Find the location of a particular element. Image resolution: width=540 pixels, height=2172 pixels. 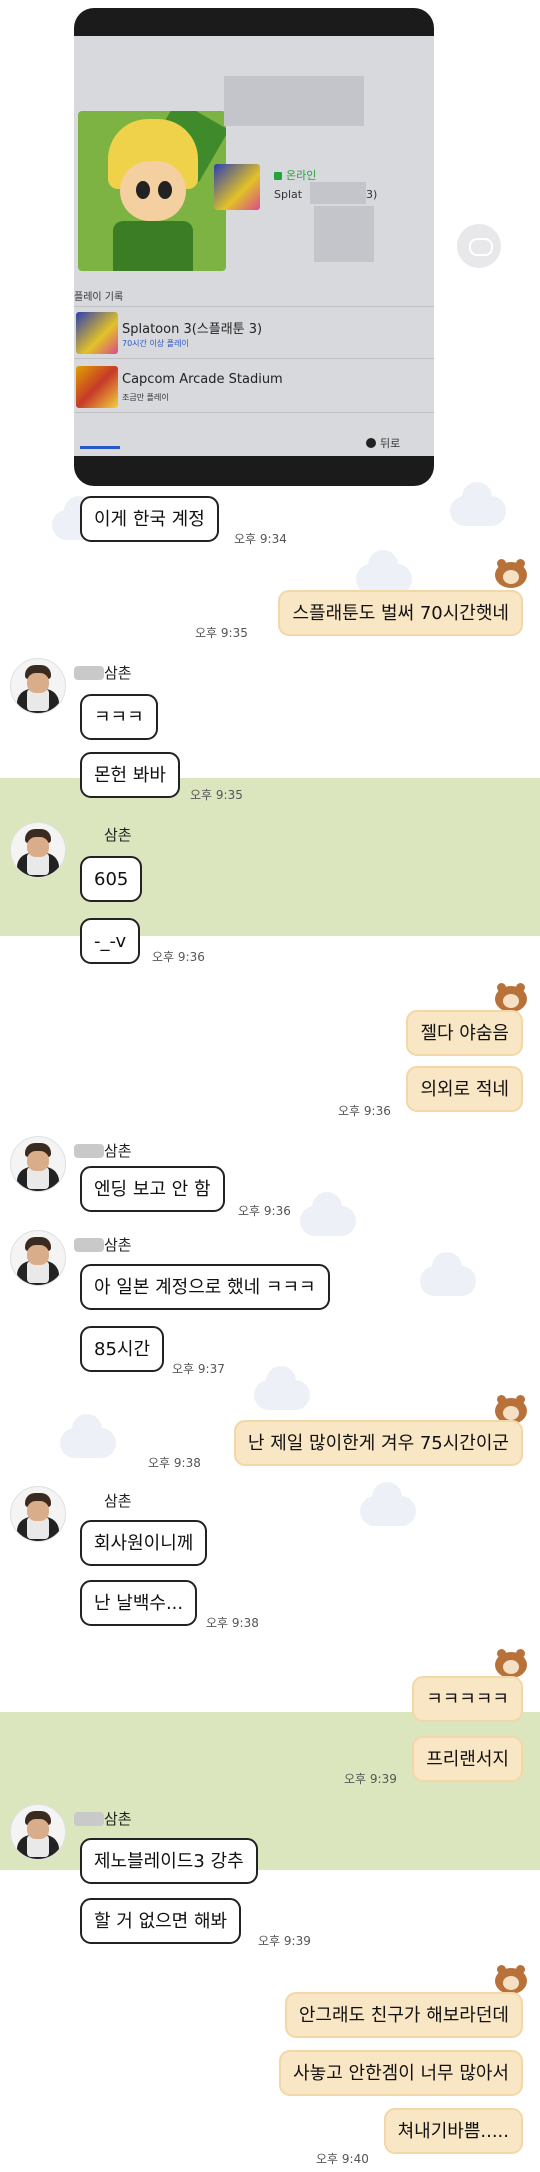

current-game-partial: Splat is located at coordinates (288, 194).